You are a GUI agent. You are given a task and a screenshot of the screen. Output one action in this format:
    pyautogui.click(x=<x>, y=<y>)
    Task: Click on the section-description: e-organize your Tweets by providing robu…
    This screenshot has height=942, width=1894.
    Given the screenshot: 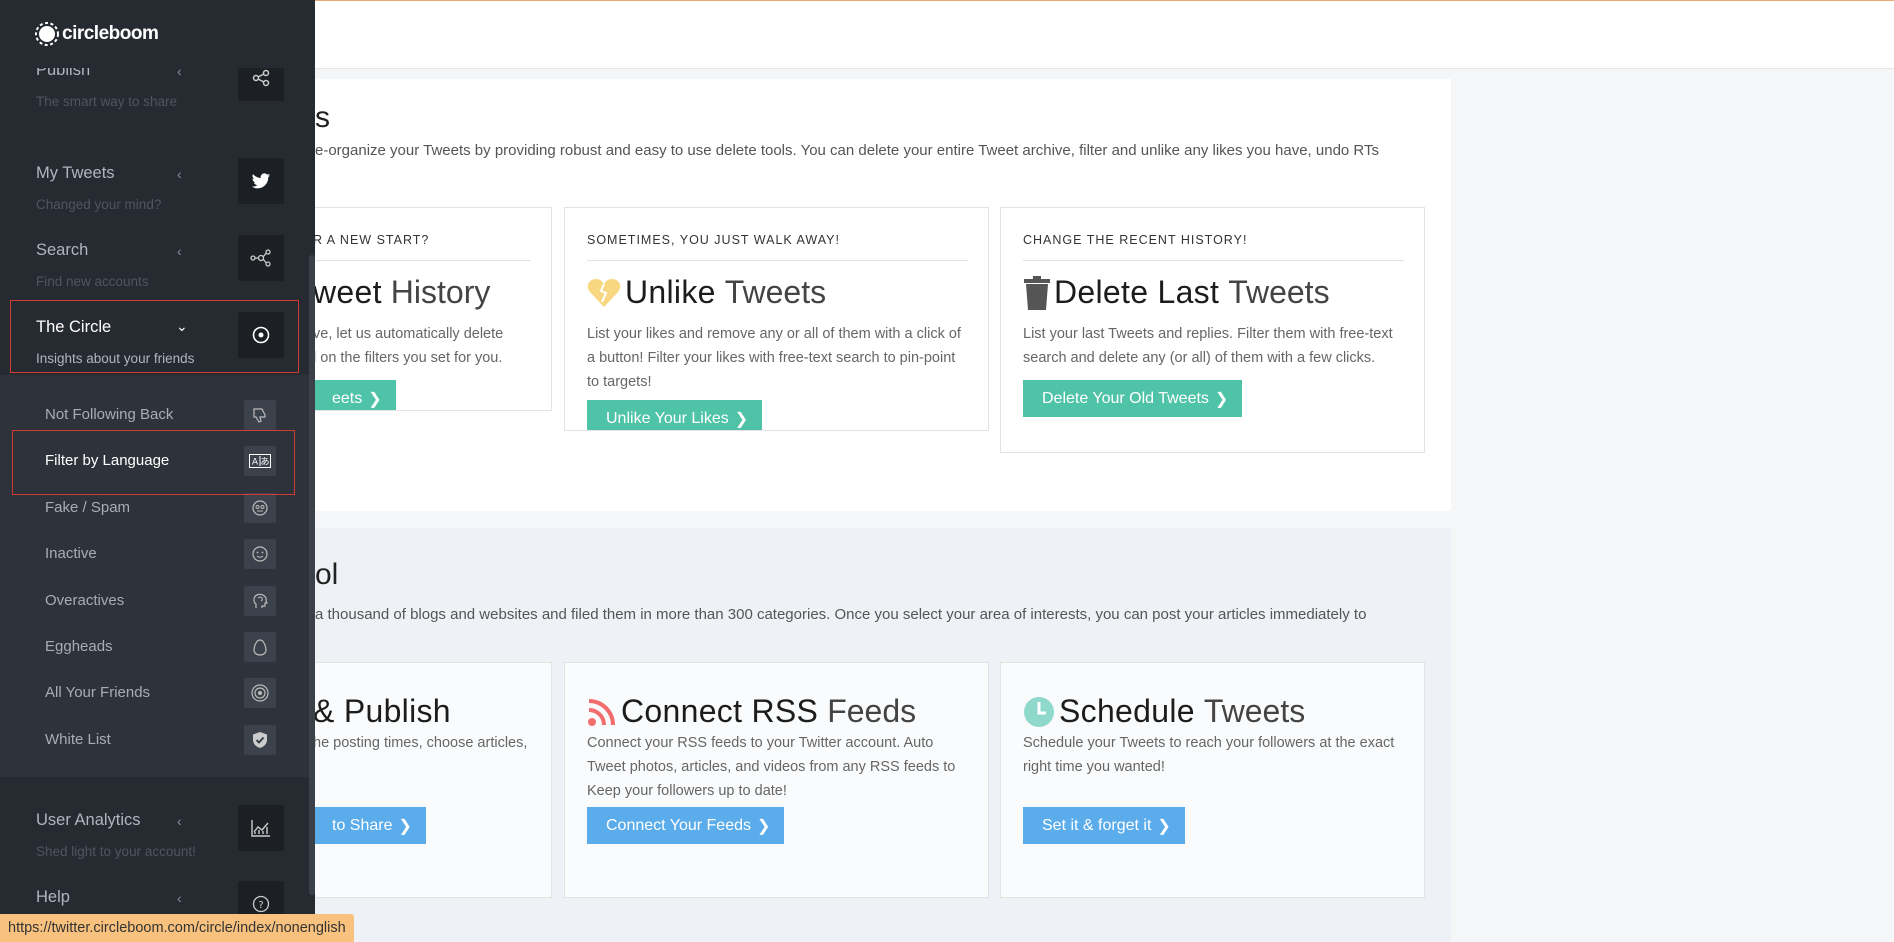 What is the action you would take?
    pyautogui.click(x=847, y=150)
    